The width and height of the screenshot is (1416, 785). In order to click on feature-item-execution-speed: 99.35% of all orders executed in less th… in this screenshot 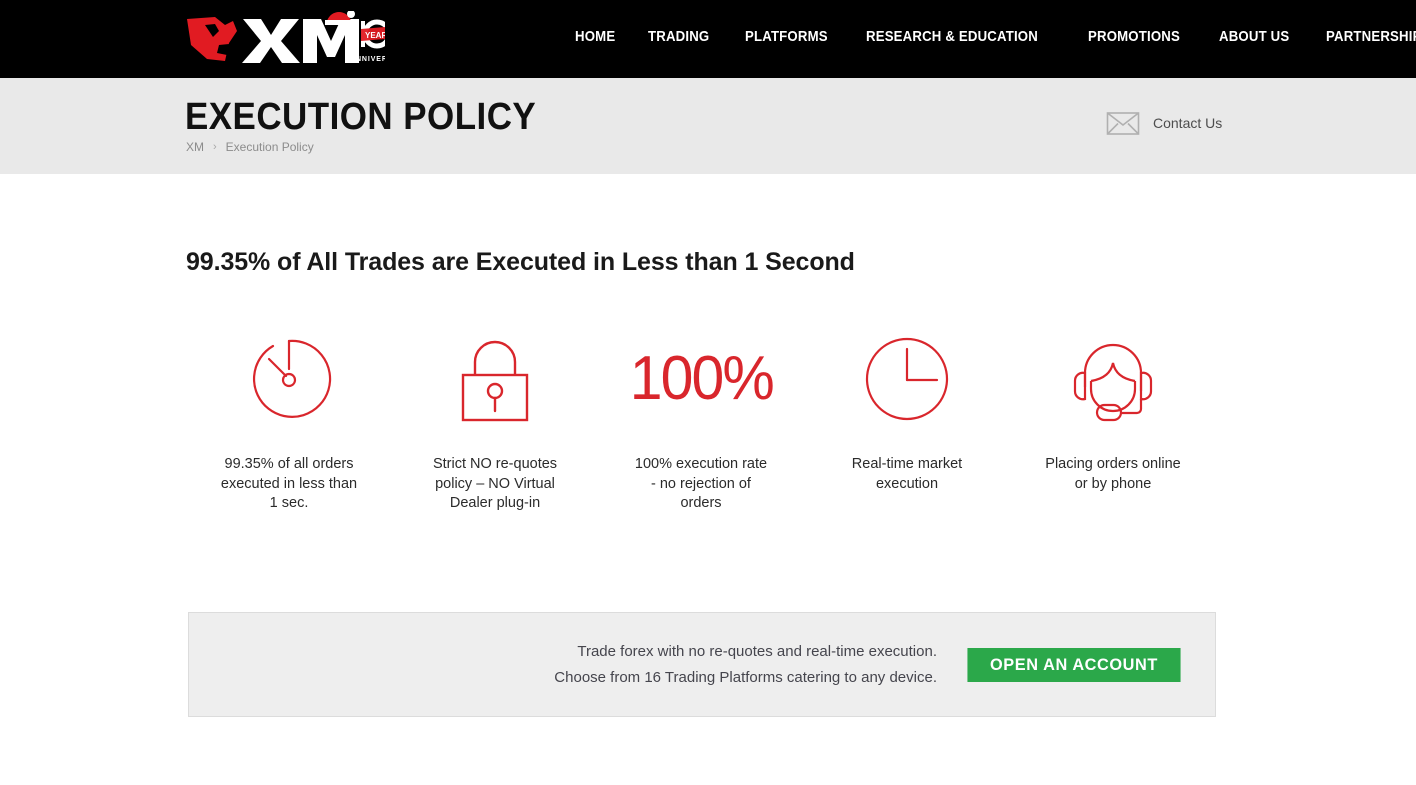, I will do `click(289, 422)`.